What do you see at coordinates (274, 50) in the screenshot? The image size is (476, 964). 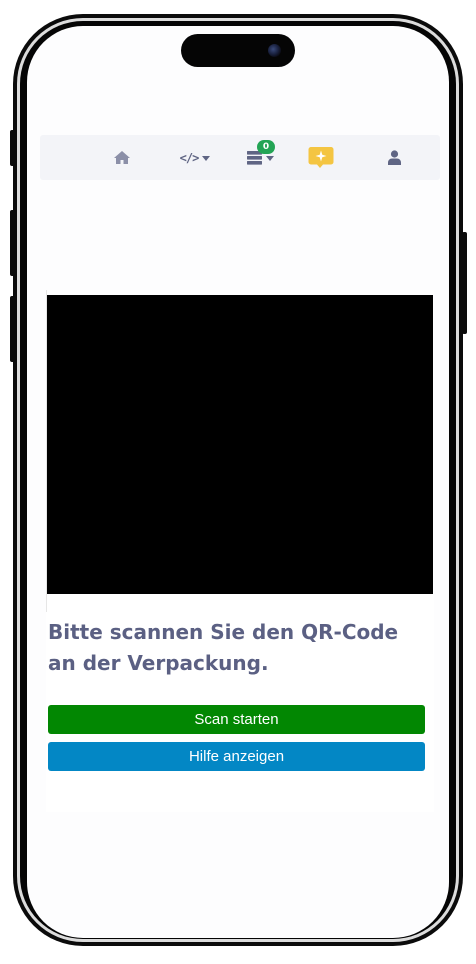 I see `front-camera` at bounding box center [274, 50].